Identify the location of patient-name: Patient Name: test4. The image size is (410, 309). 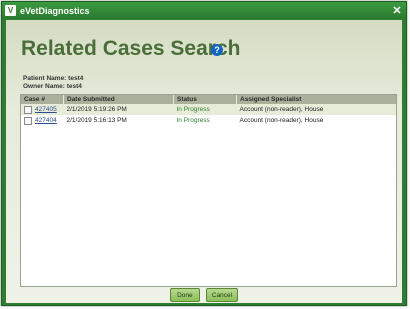
(53, 78).